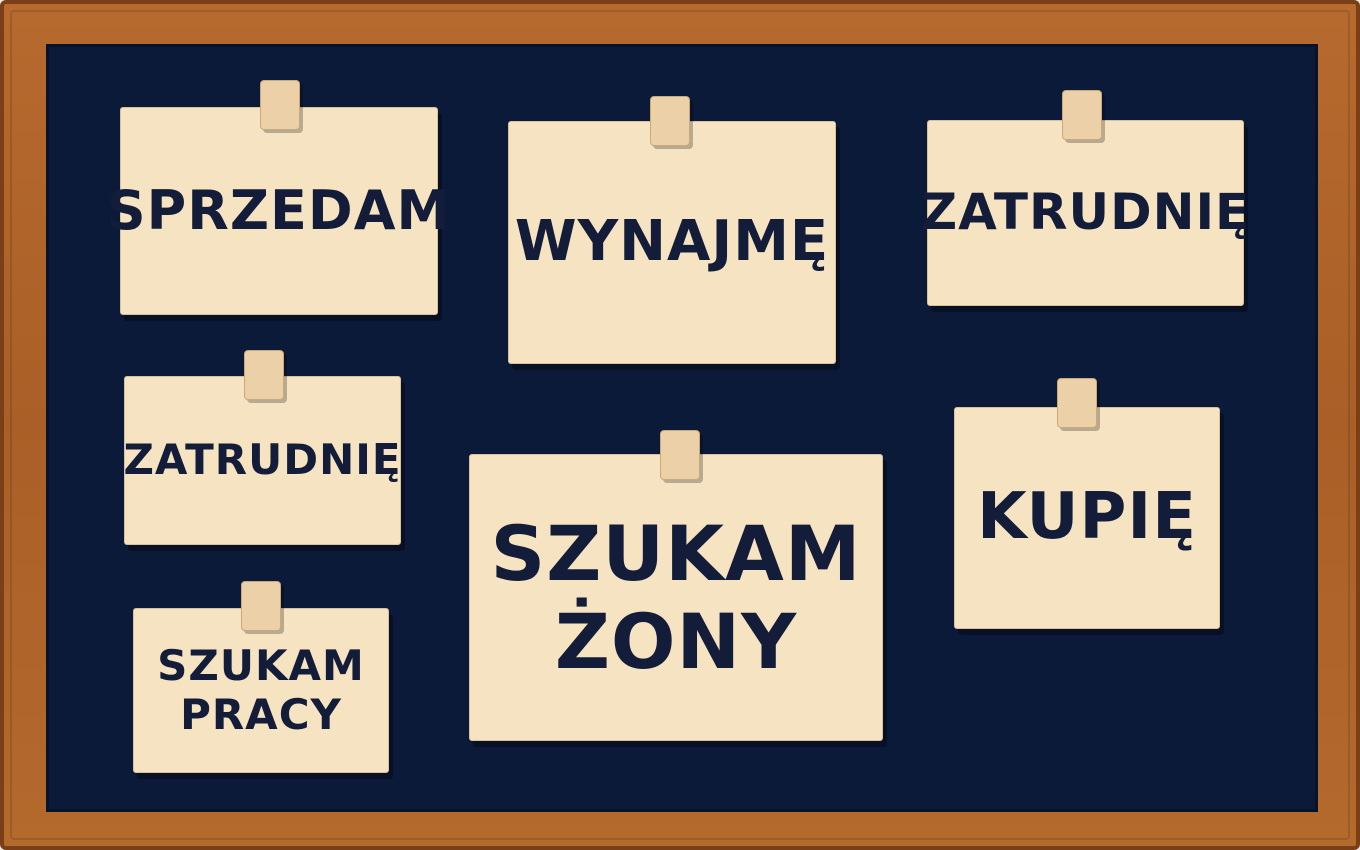 The image size is (1360, 850). I want to click on note-wynajme: WYNAJMĘ, so click(672, 242).